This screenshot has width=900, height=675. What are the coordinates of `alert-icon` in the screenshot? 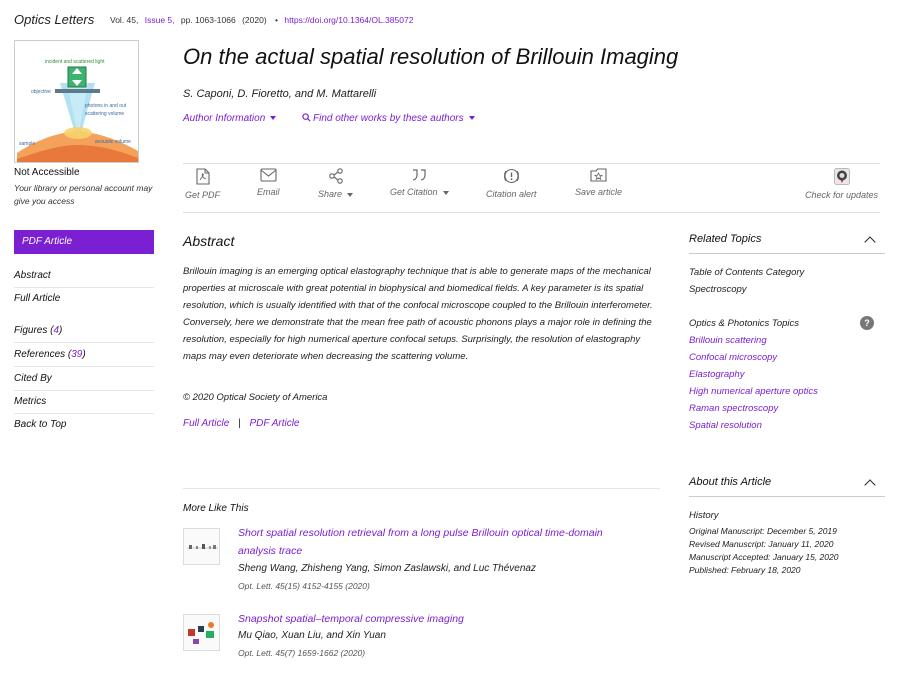 It's located at (511, 176).